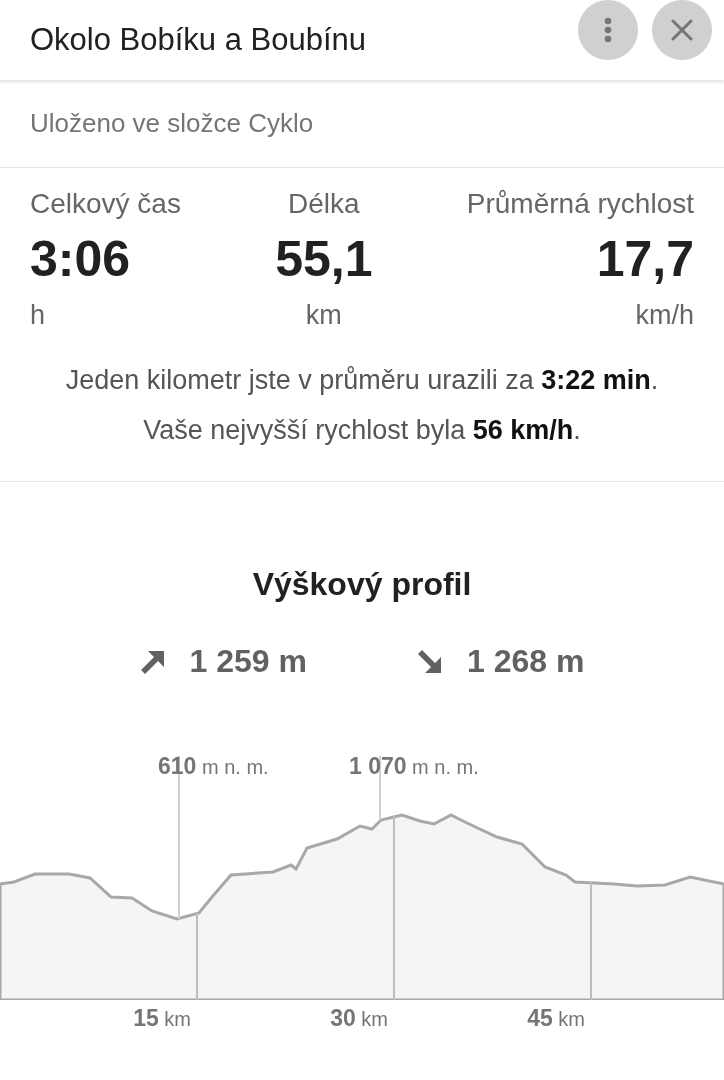 The height and width of the screenshot is (1080, 724). Describe the element at coordinates (172, 123) in the screenshot. I see `folder-label: Uloženo ve složce Cyklo` at that location.